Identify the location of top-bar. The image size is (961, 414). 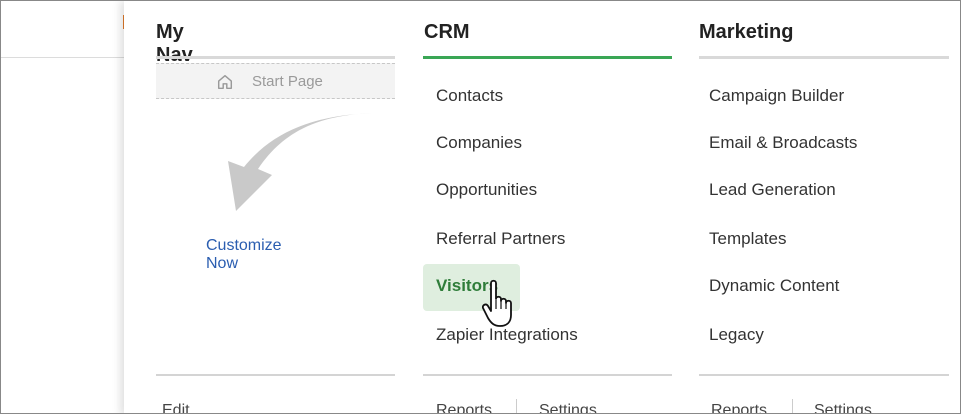
(63, 29).